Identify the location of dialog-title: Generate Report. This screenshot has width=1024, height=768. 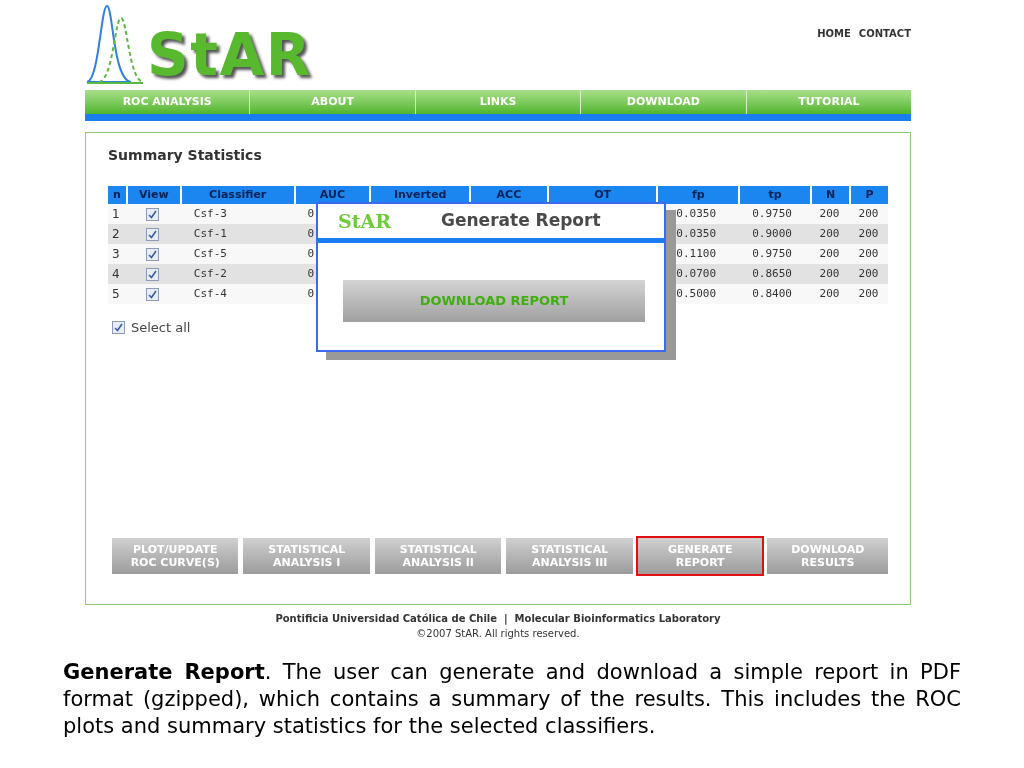
(521, 221).